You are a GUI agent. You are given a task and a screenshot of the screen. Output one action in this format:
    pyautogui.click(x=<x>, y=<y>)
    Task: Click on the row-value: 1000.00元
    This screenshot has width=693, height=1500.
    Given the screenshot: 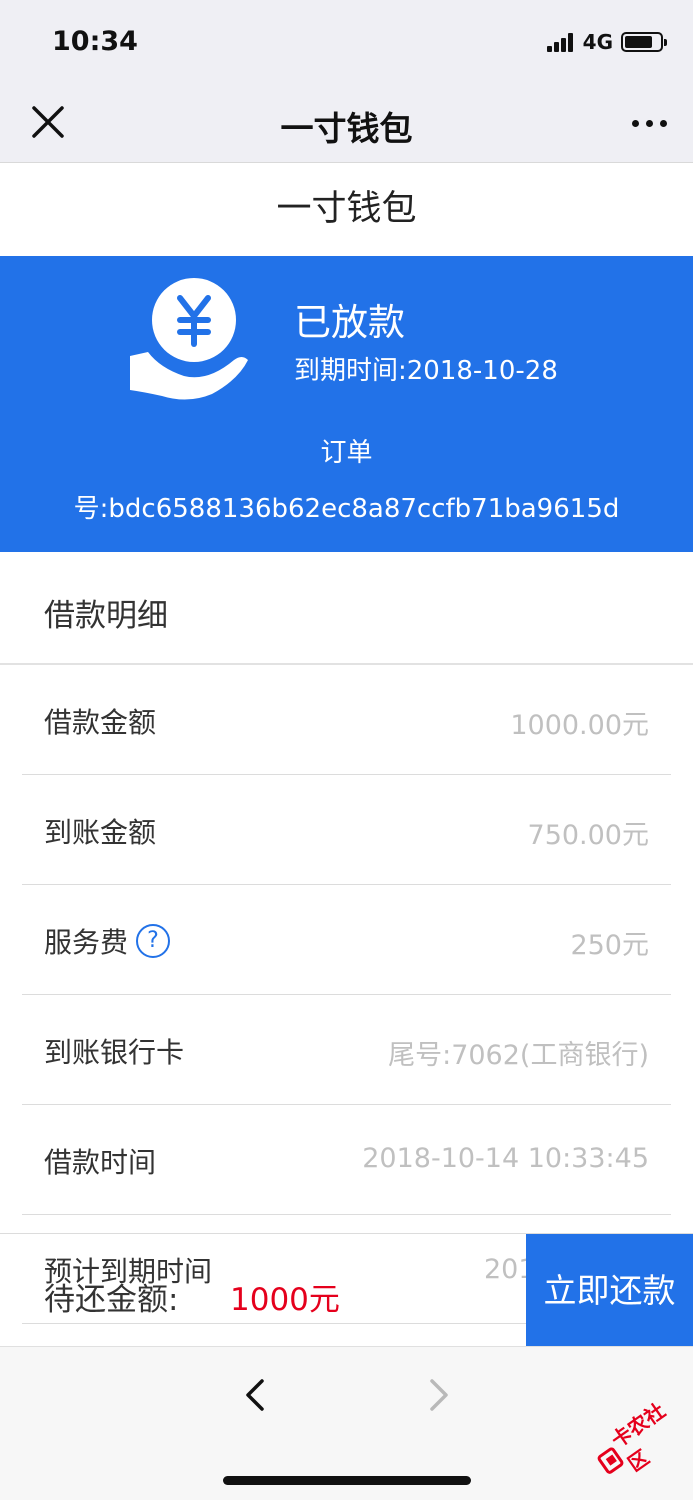 What is the action you would take?
    pyautogui.click(x=579, y=725)
    